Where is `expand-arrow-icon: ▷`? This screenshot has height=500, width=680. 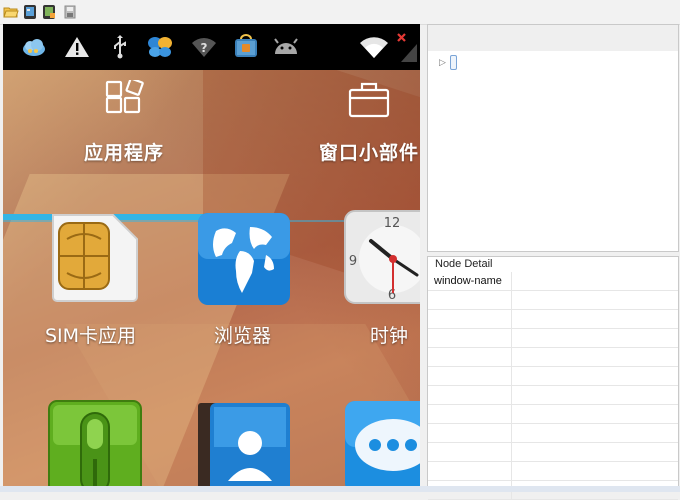 expand-arrow-icon: ▷ is located at coordinates (442, 62).